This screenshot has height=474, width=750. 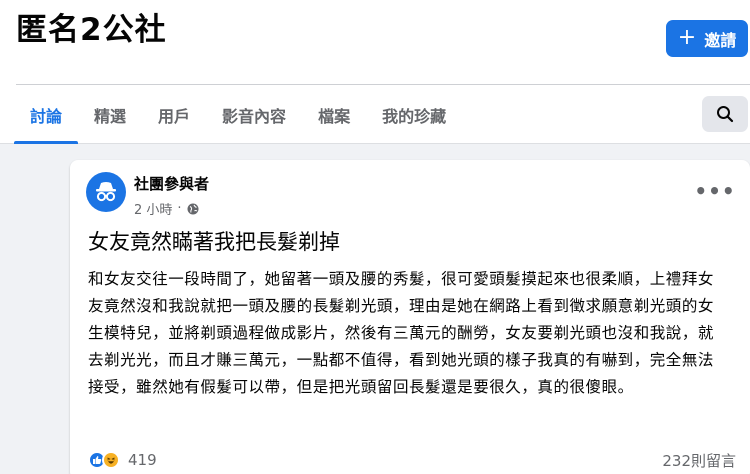 What do you see at coordinates (714, 191) in the screenshot?
I see `more-options-icon: •••` at bounding box center [714, 191].